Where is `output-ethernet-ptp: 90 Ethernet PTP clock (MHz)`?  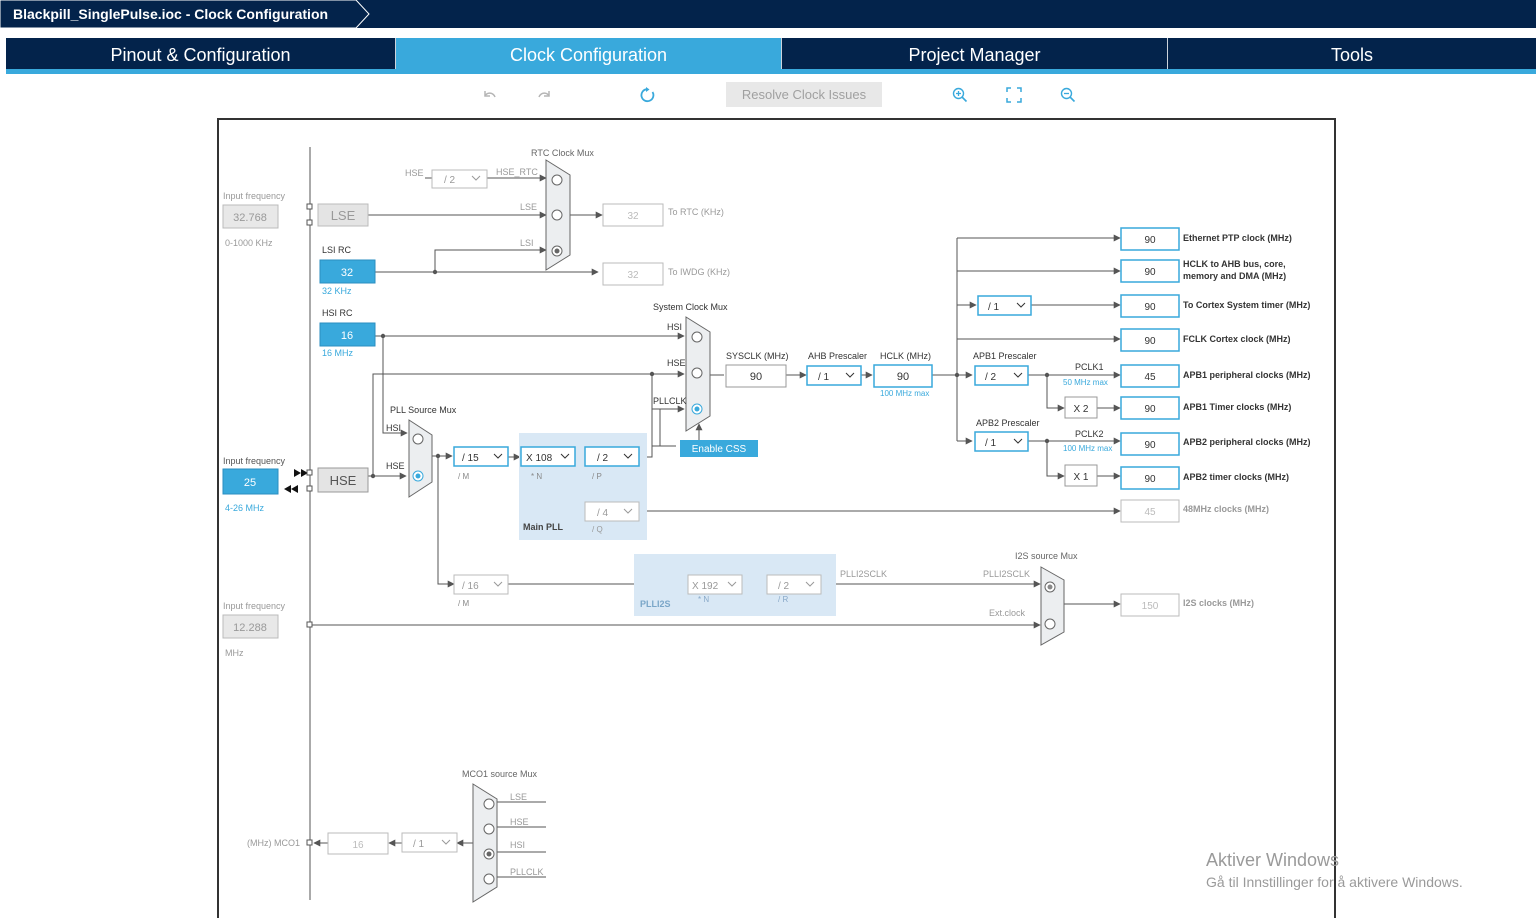 output-ethernet-ptp: 90 Ethernet PTP clock (MHz) is located at coordinates (1206, 239).